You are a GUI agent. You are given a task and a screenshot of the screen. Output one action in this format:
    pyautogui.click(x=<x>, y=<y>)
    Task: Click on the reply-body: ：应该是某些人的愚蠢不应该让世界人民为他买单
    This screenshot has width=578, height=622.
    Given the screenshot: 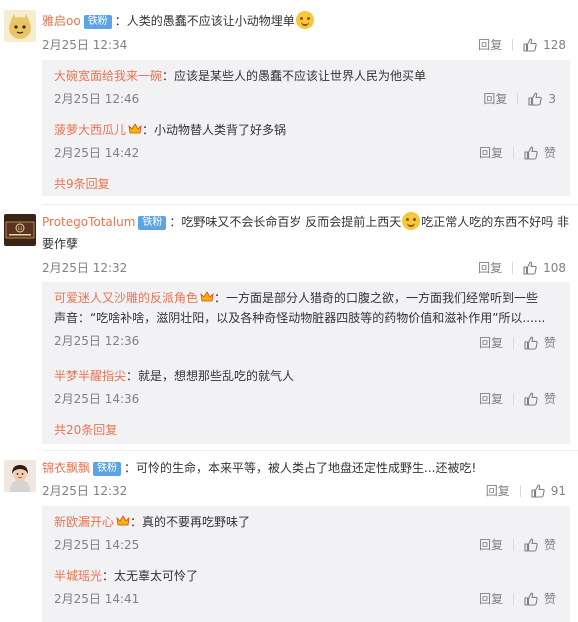 What is the action you would take?
    pyautogui.click(x=294, y=76)
    